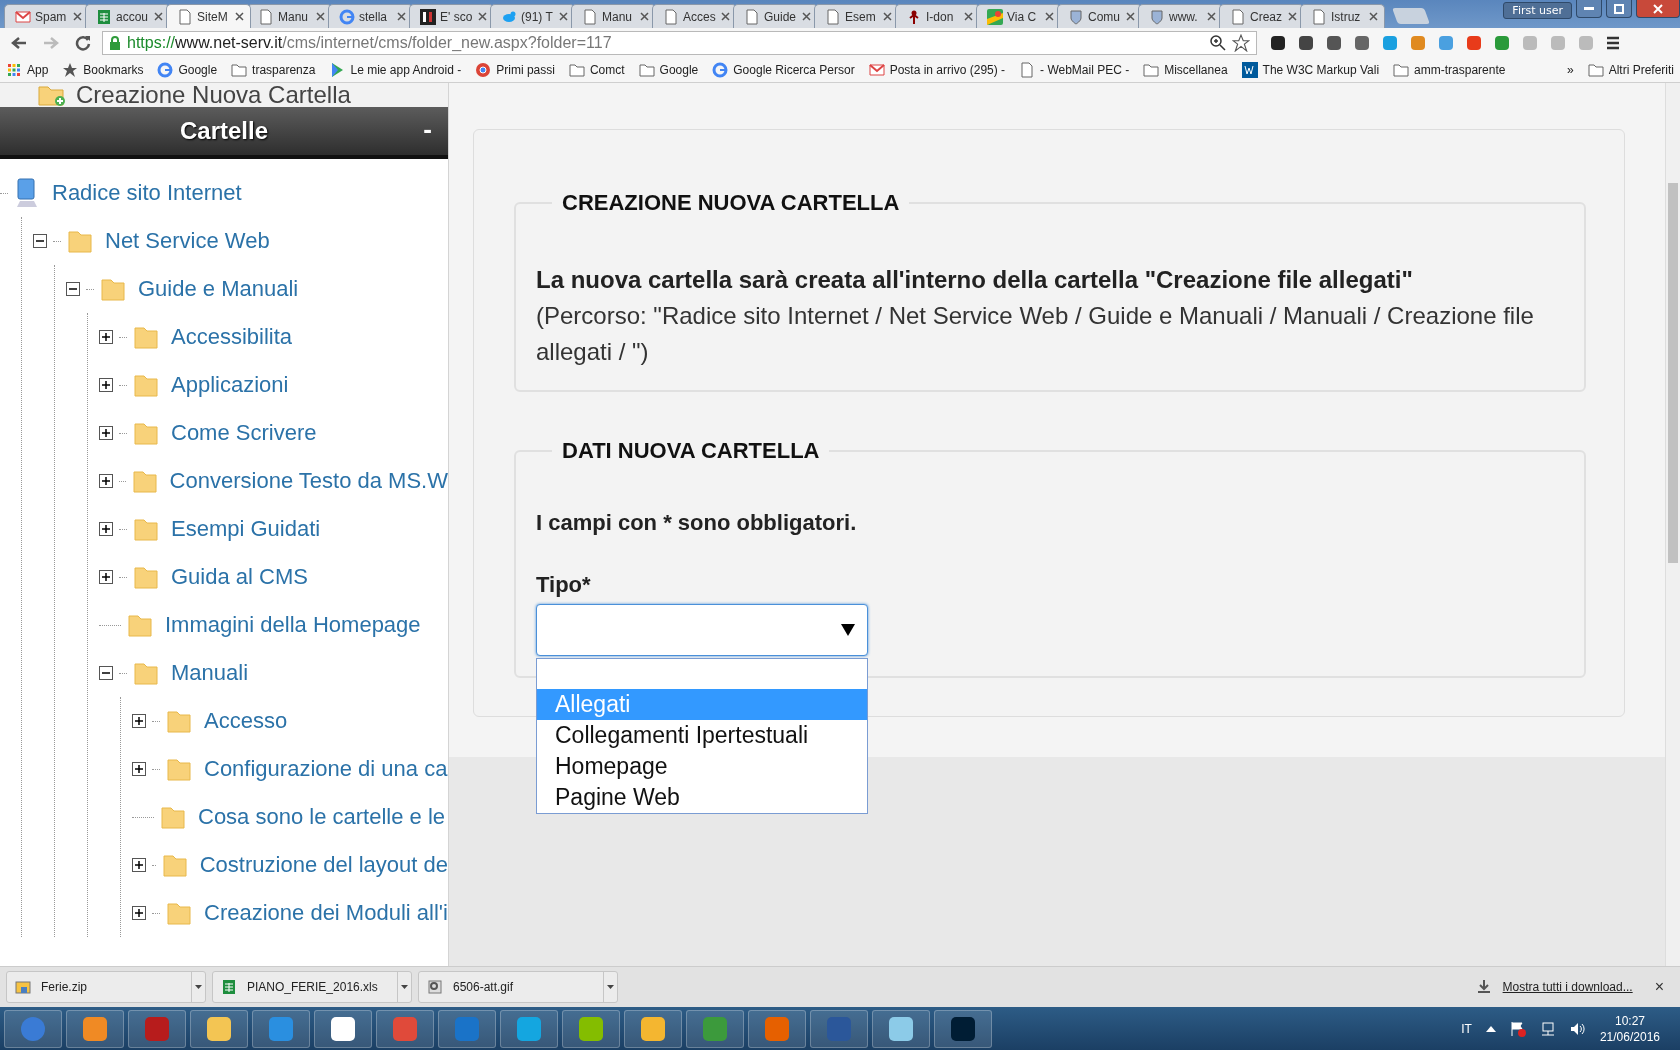 This screenshot has width=1680, height=1050. What do you see at coordinates (232, 337) in the screenshot?
I see `folder-link: Accessibilita` at bounding box center [232, 337].